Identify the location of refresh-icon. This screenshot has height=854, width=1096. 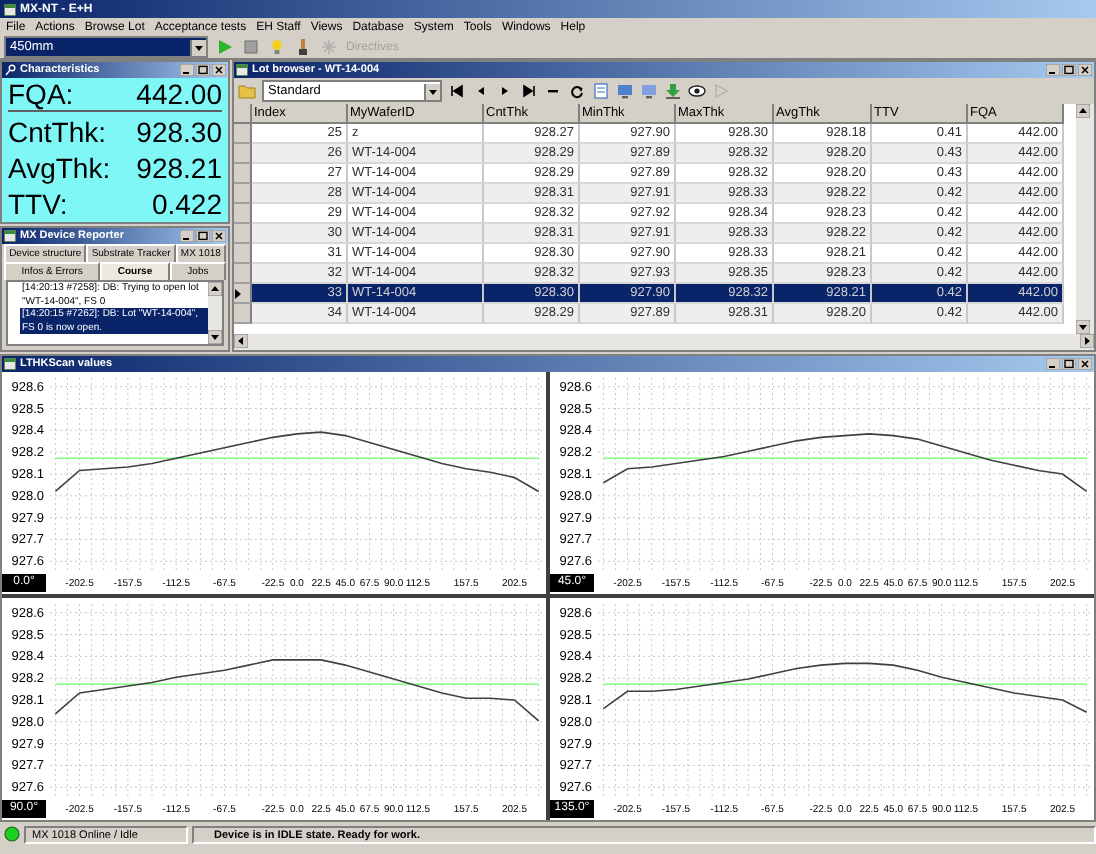
(577, 91).